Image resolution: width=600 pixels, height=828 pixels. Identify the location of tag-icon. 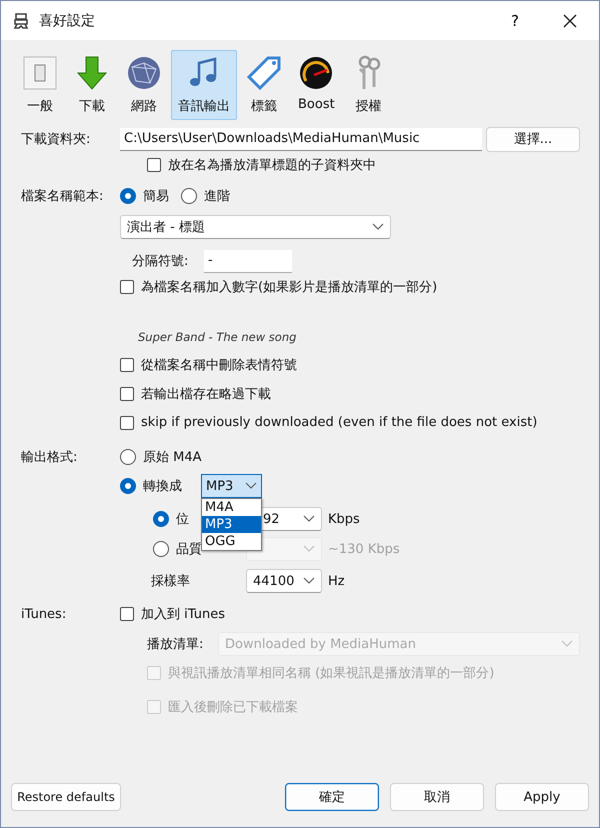
(264, 73).